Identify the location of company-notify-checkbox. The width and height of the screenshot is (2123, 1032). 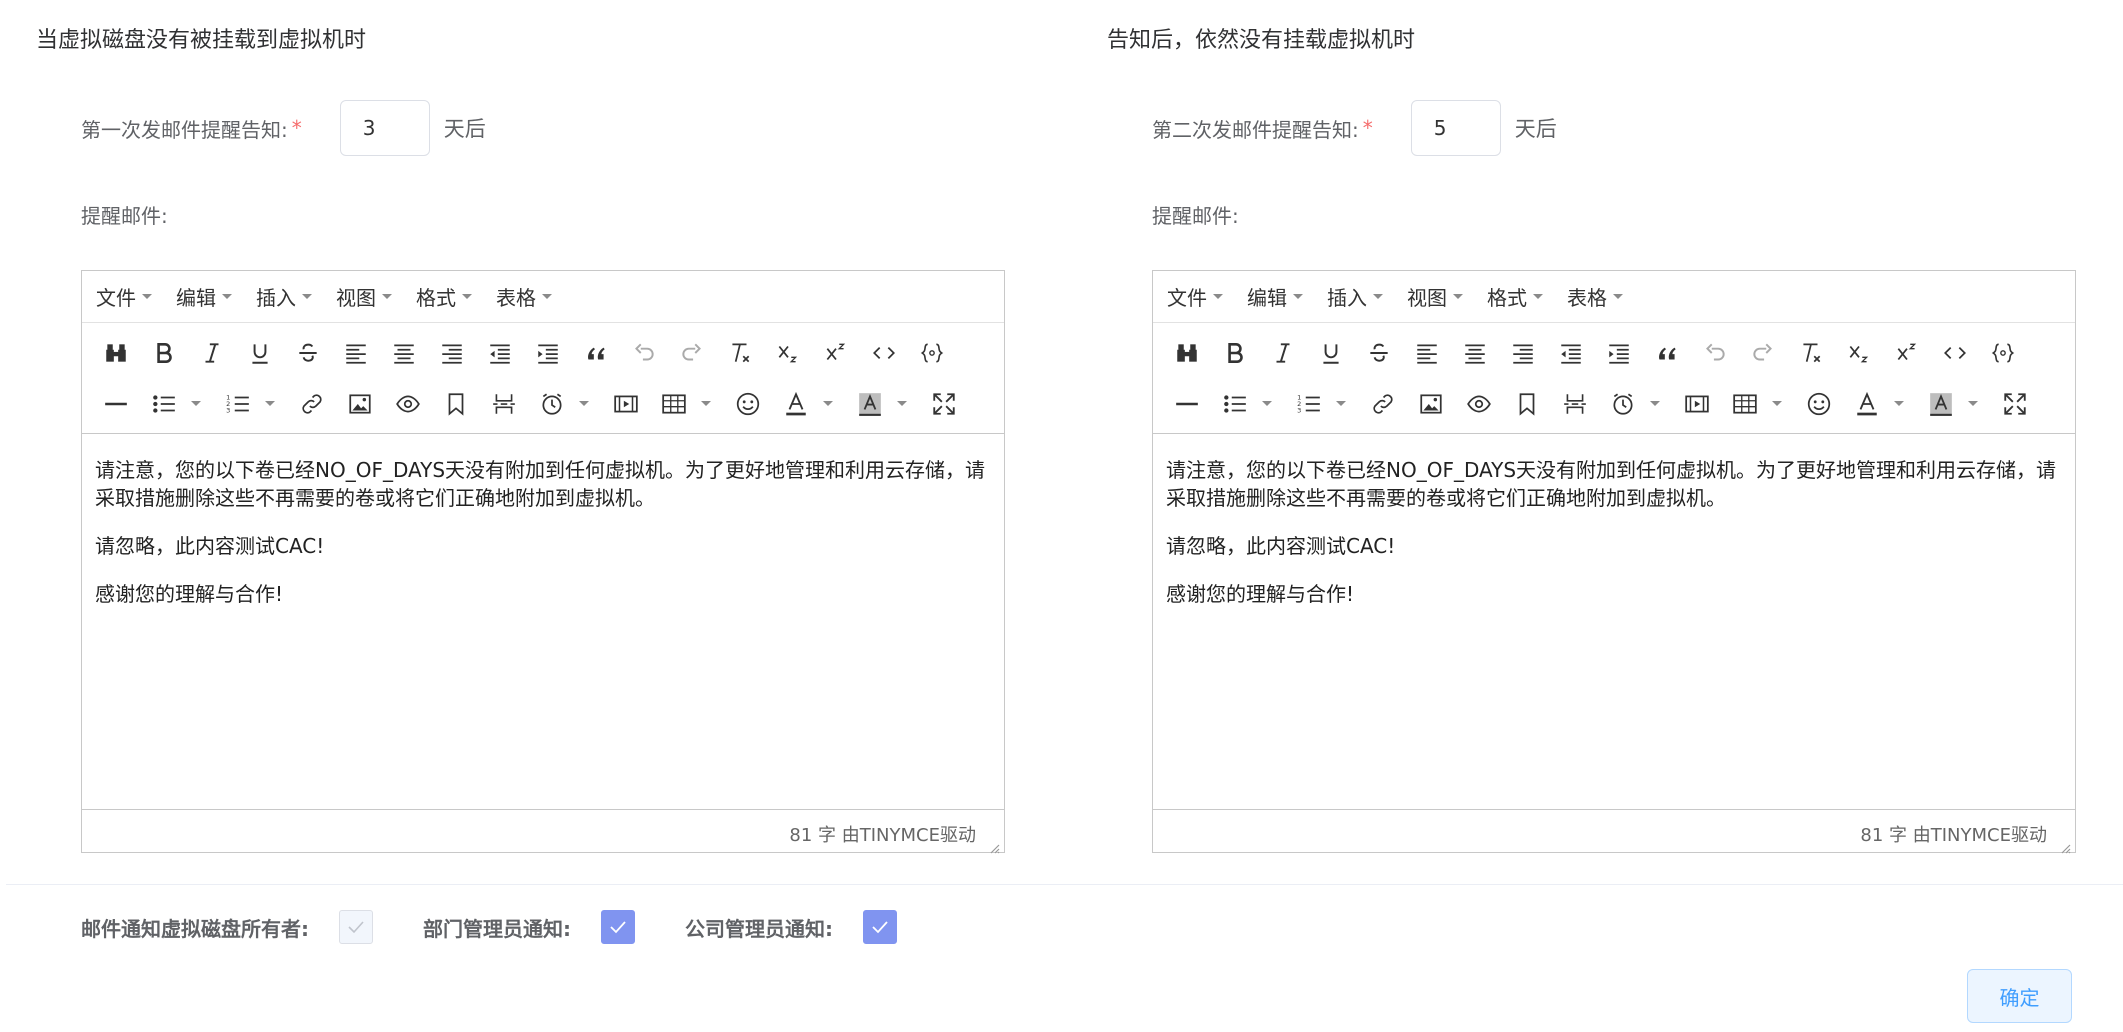
(880, 927).